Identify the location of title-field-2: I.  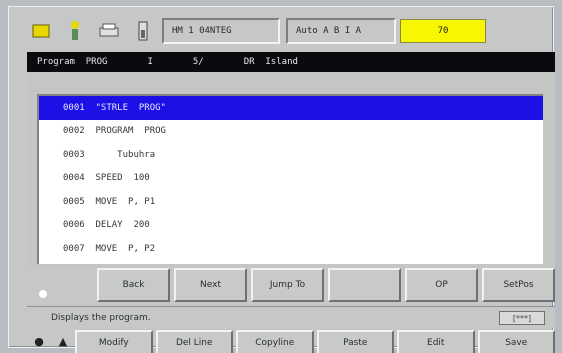
(150, 62).